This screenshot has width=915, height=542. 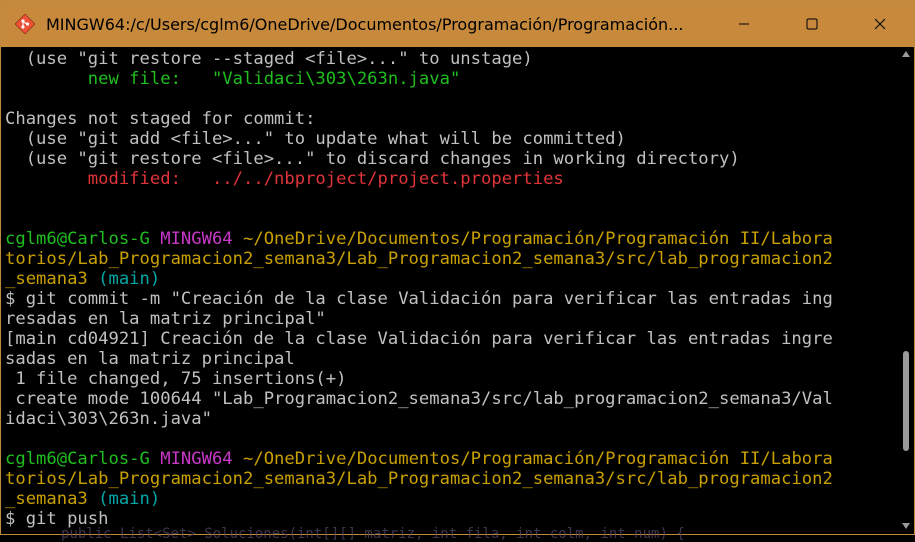 I want to click on minimize-icon, so click(x=744, y=24).